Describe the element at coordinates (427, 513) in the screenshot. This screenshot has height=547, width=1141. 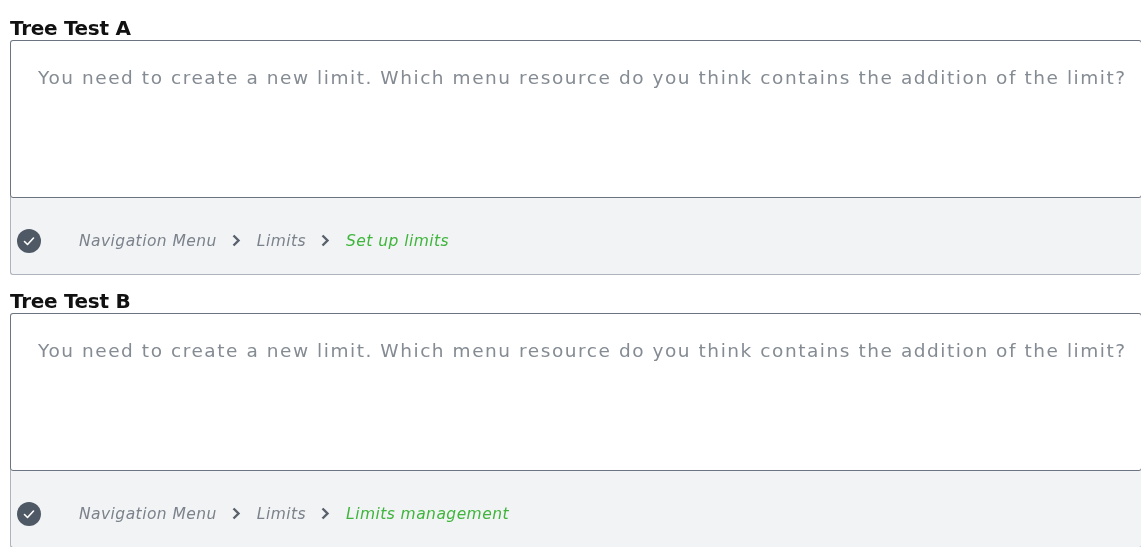
I see `breadcrumb-item: Limits management` at that location.